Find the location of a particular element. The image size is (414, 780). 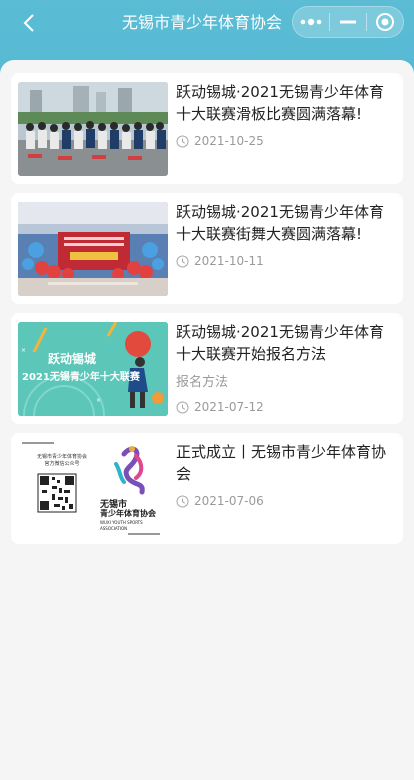

article-title: 跃动锡城·2021无锡青少年体育十大联赛开始报名方法 is located at coordinates (280, 343).